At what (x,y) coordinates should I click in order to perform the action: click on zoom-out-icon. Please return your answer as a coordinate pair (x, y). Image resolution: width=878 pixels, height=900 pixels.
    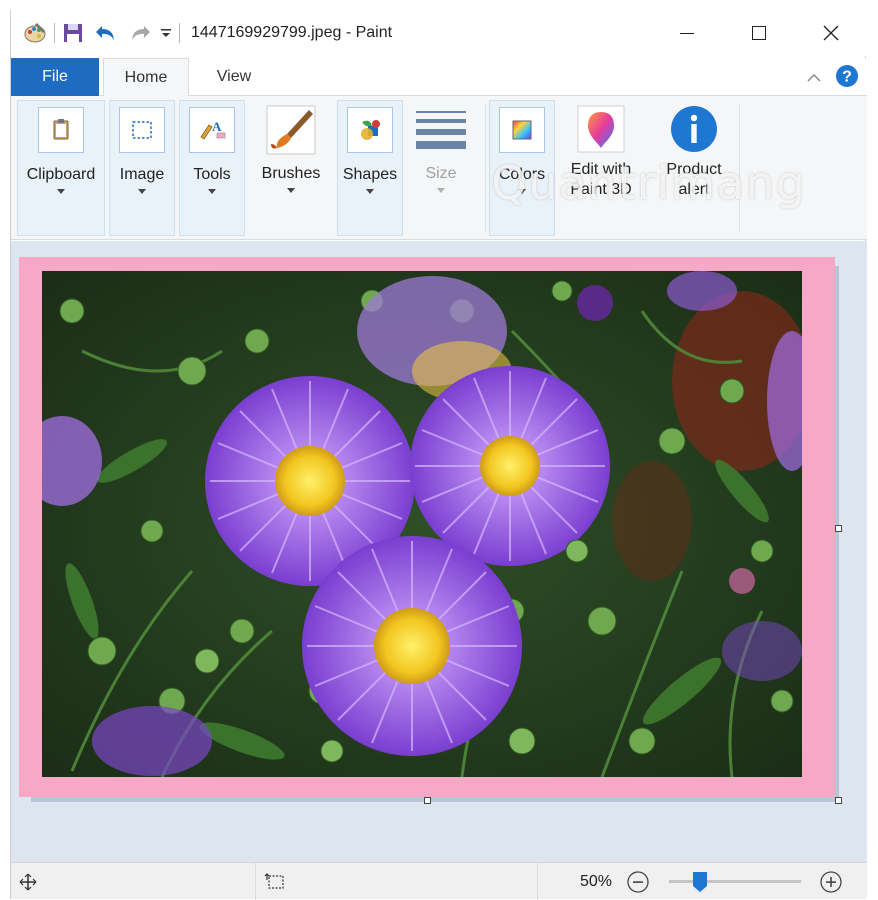
    Looking at the image, I should click on (638, 884).